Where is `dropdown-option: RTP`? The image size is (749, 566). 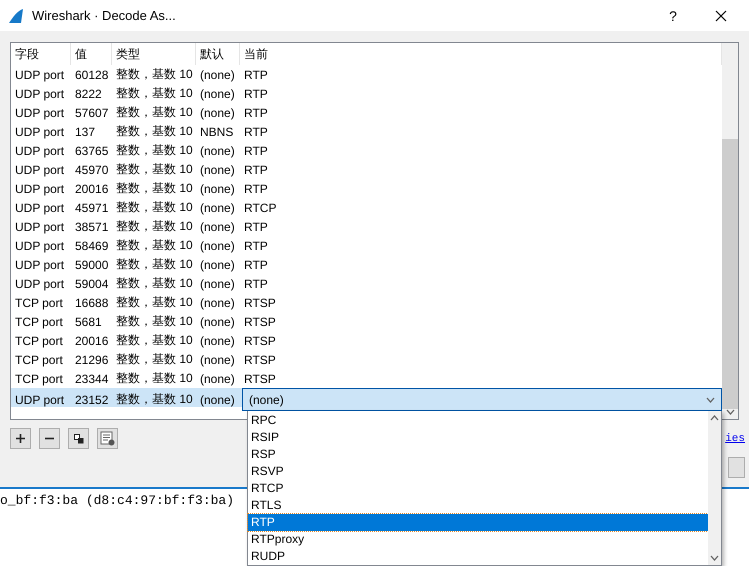 dropdown-option: RTP is located at coordinates (478, 522).